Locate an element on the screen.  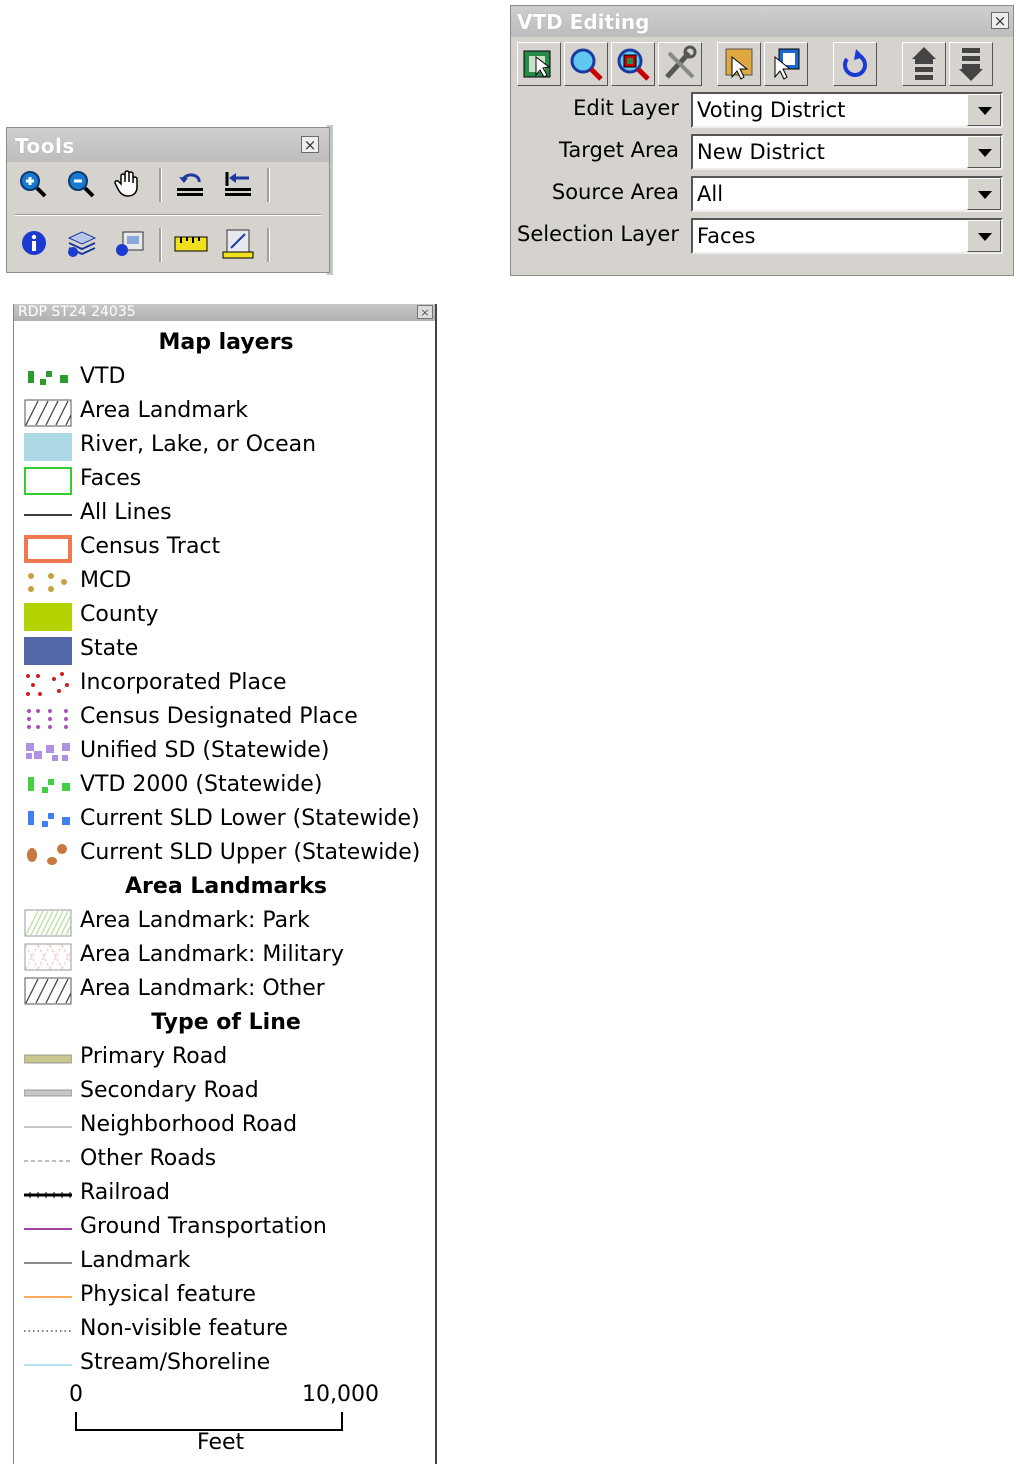
legend-label: Secondary Road is located at coordinates (169, 1090).